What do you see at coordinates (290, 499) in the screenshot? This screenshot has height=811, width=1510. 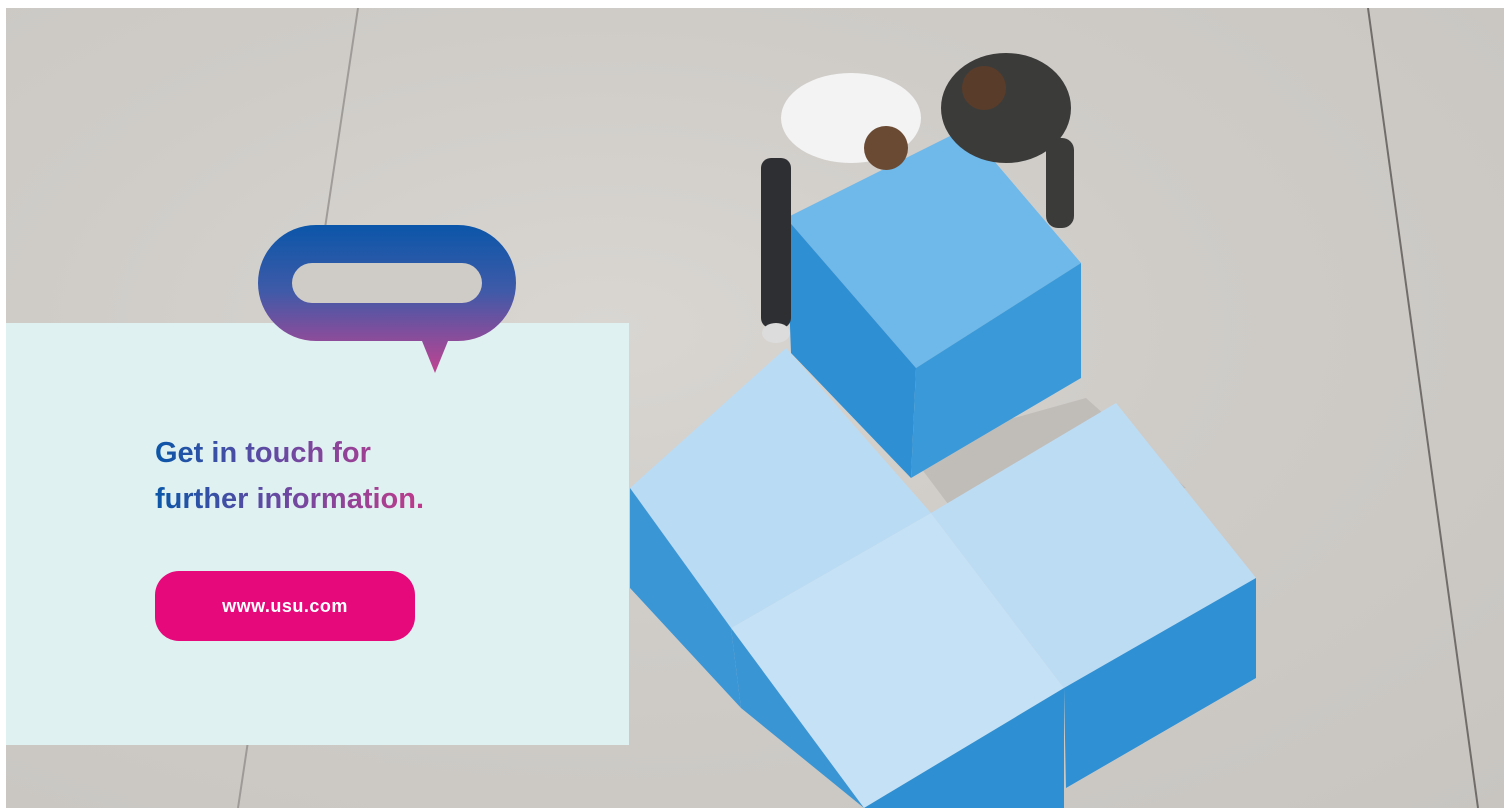 I see `headline-line-2: further information.` at bounding box center [290, 499].